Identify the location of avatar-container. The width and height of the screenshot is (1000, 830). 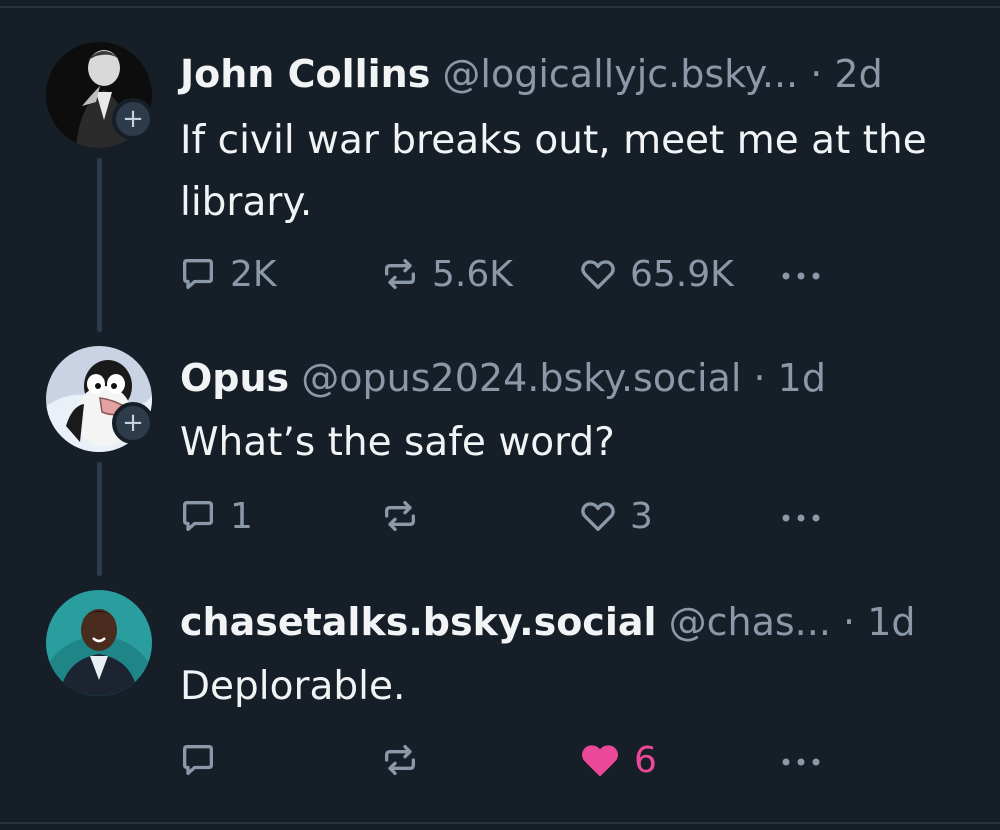
(99, 643).